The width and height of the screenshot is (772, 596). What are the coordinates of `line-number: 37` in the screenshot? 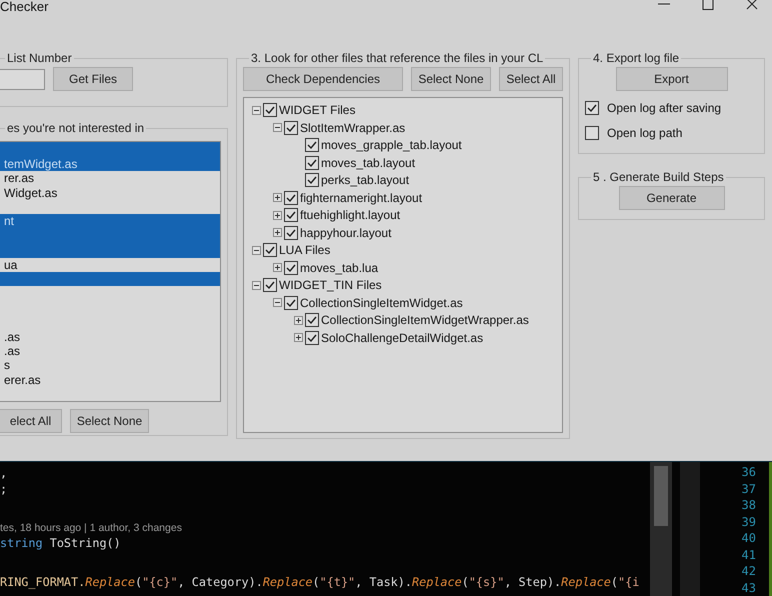 It's located at (749, 488).